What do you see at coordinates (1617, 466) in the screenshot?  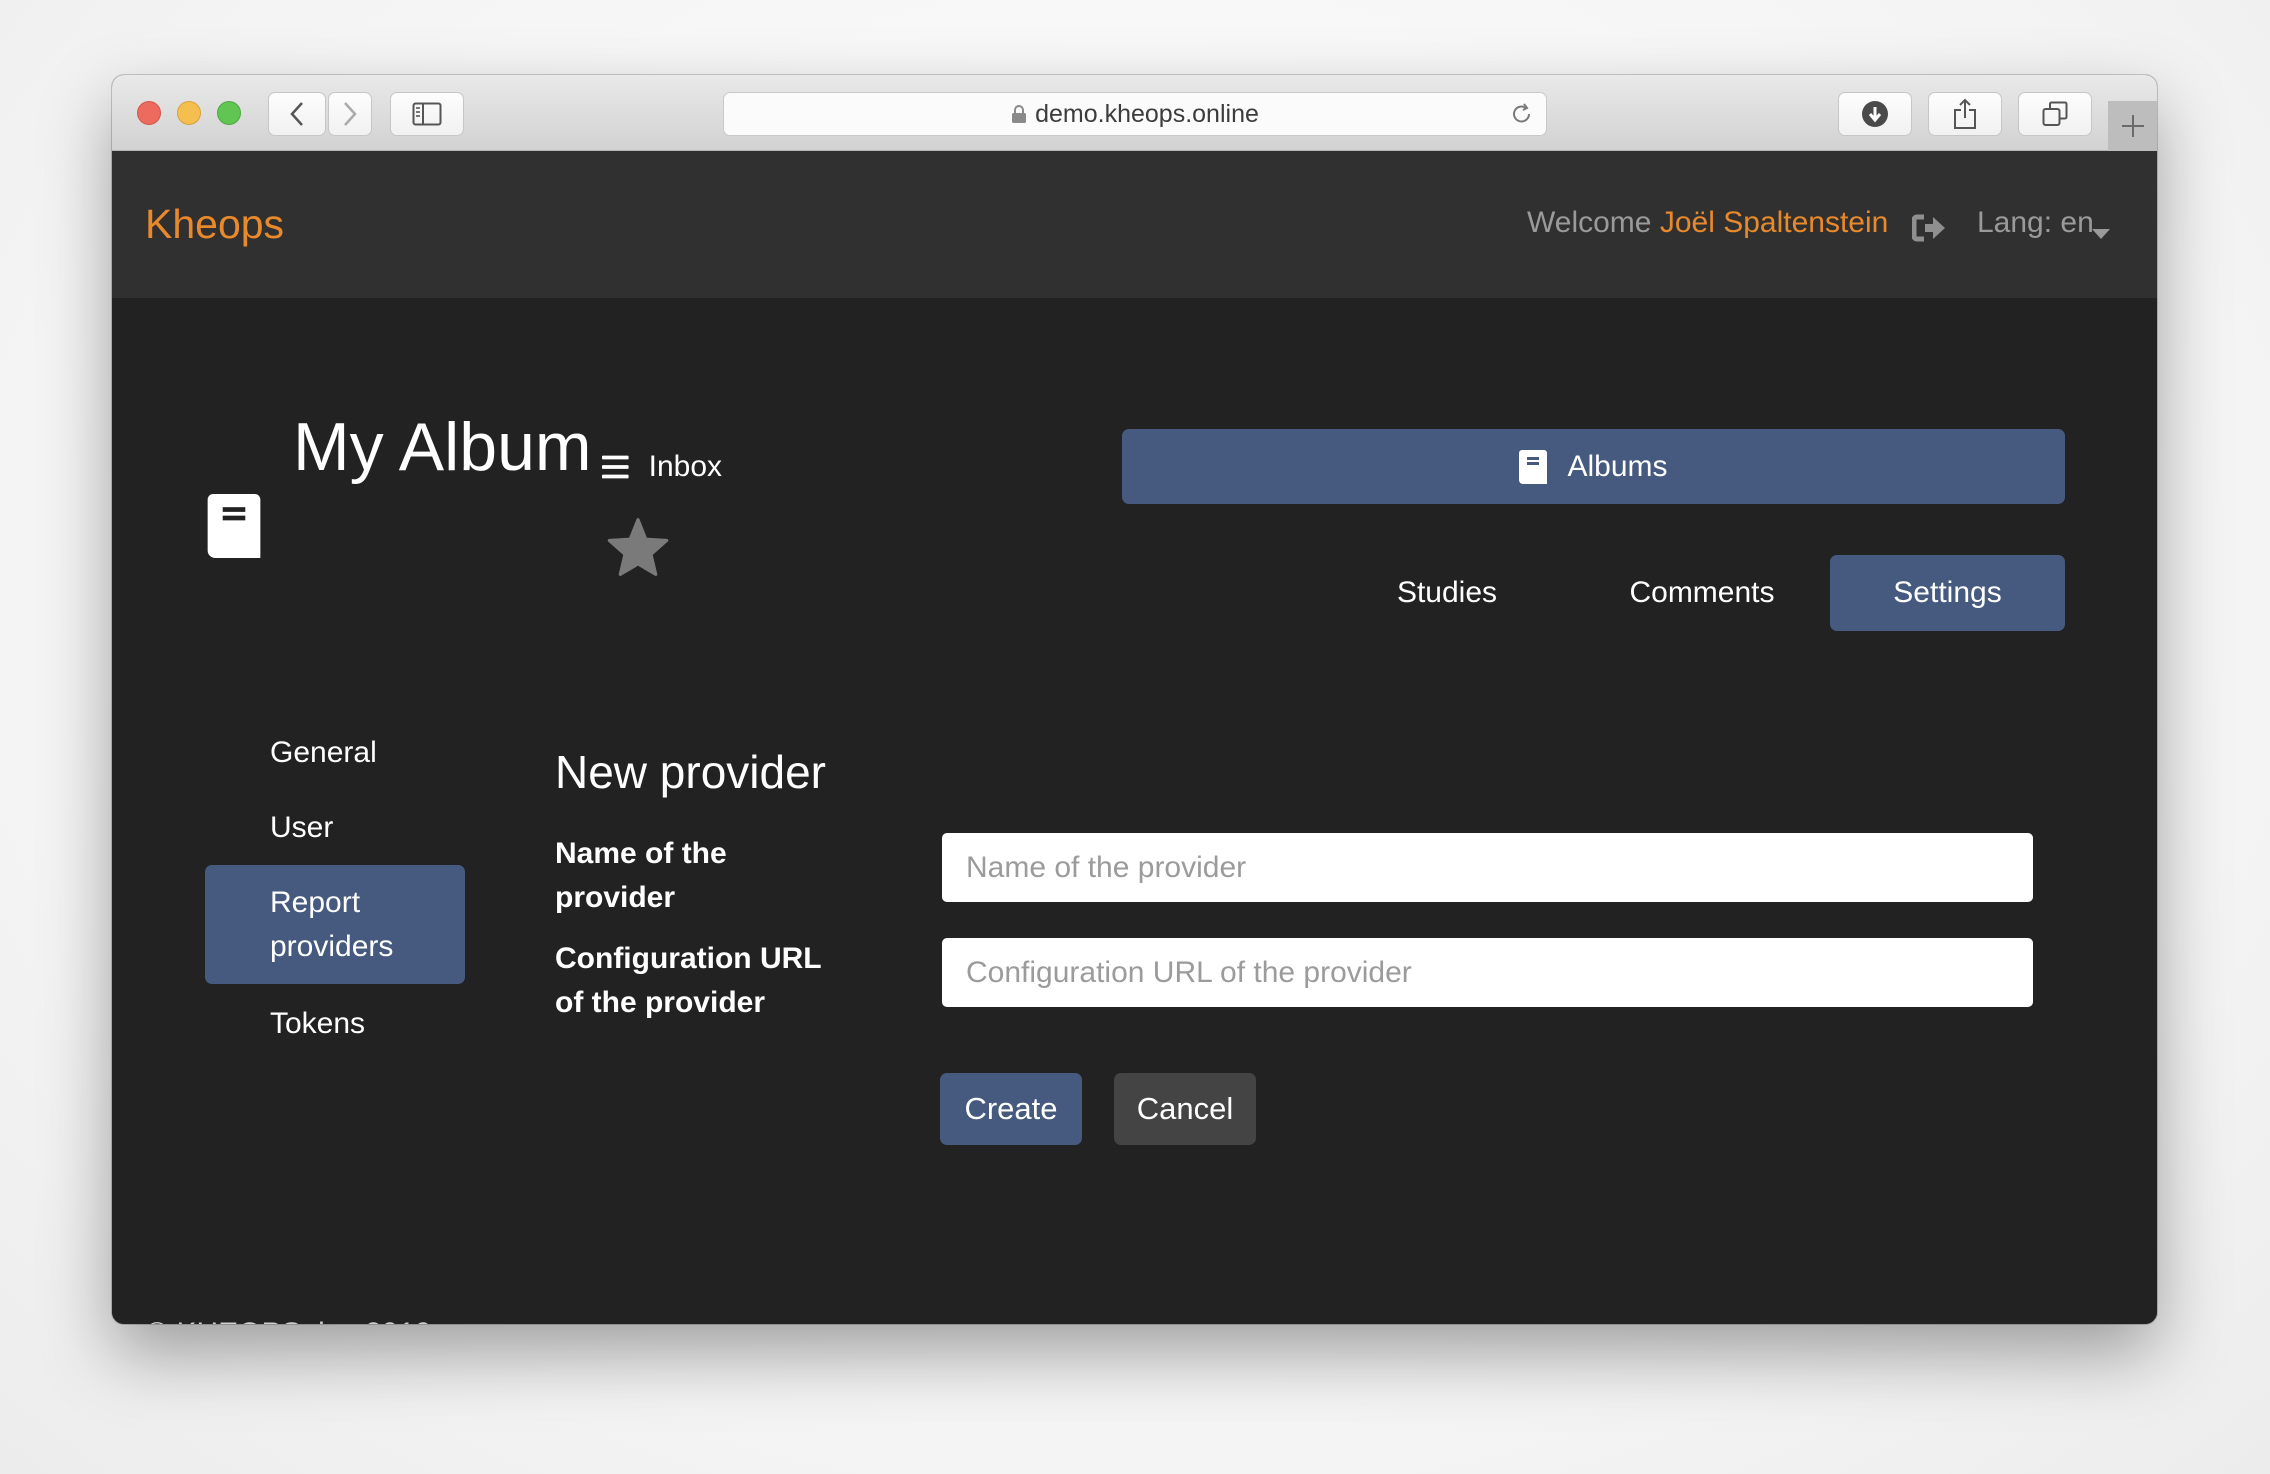 I see `nav-albums-label: Albums` at bounding box center [1617, 466].